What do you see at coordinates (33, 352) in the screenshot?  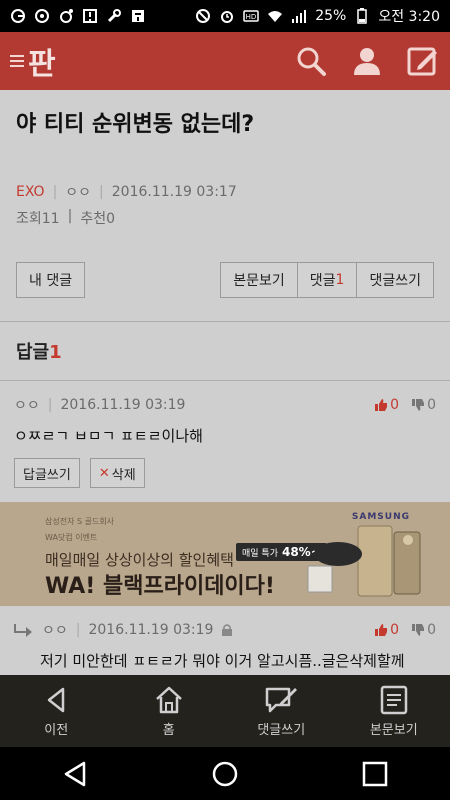 I see `replies-label: 답글` at bounding box center [33, 352].